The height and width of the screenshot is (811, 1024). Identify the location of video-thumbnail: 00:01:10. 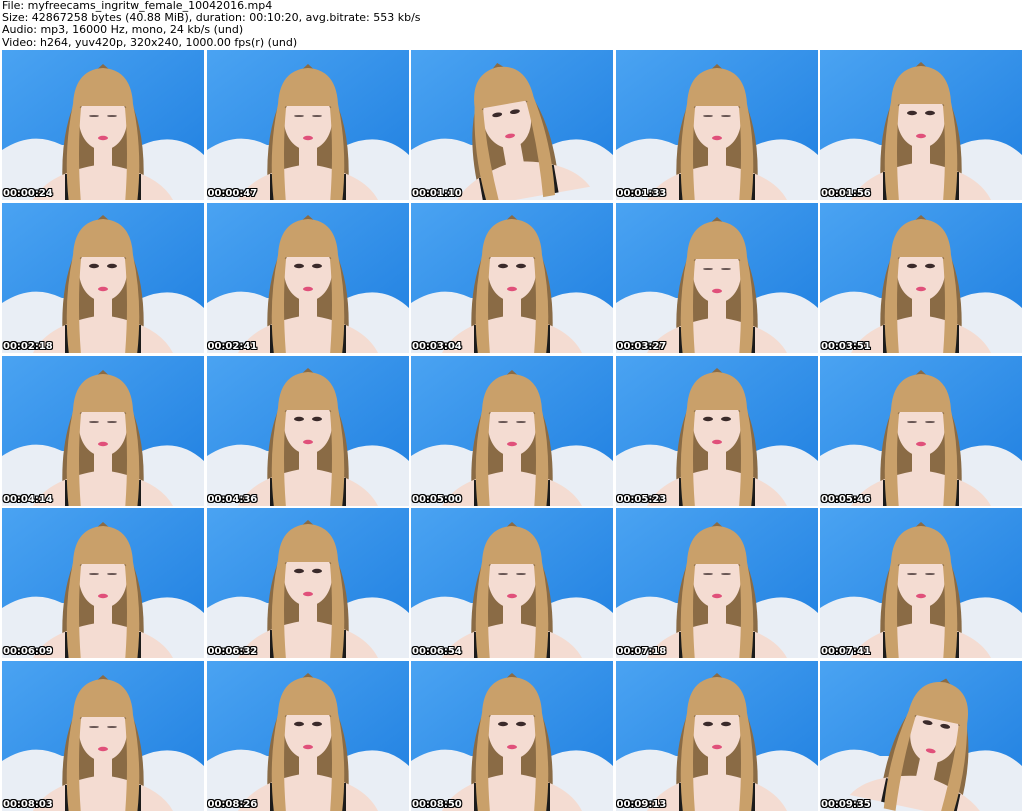
(512, 125).